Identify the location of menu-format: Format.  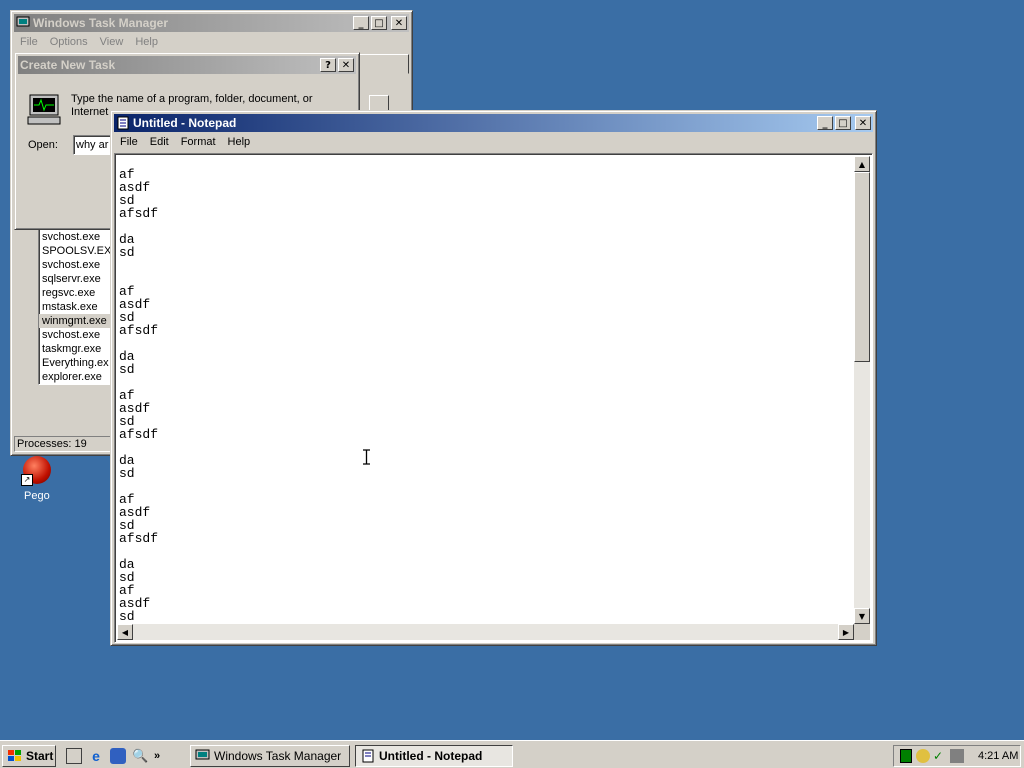
(198, 142).